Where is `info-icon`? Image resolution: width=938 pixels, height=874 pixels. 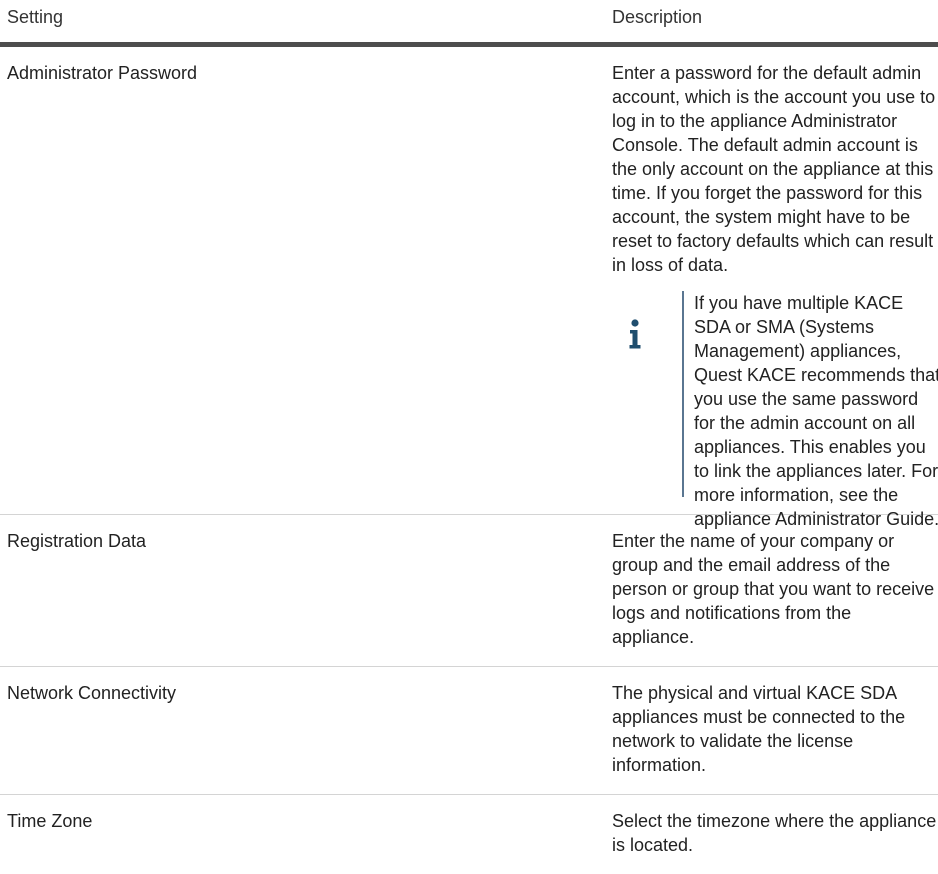 info-icon is located at coordinates (635, 334).